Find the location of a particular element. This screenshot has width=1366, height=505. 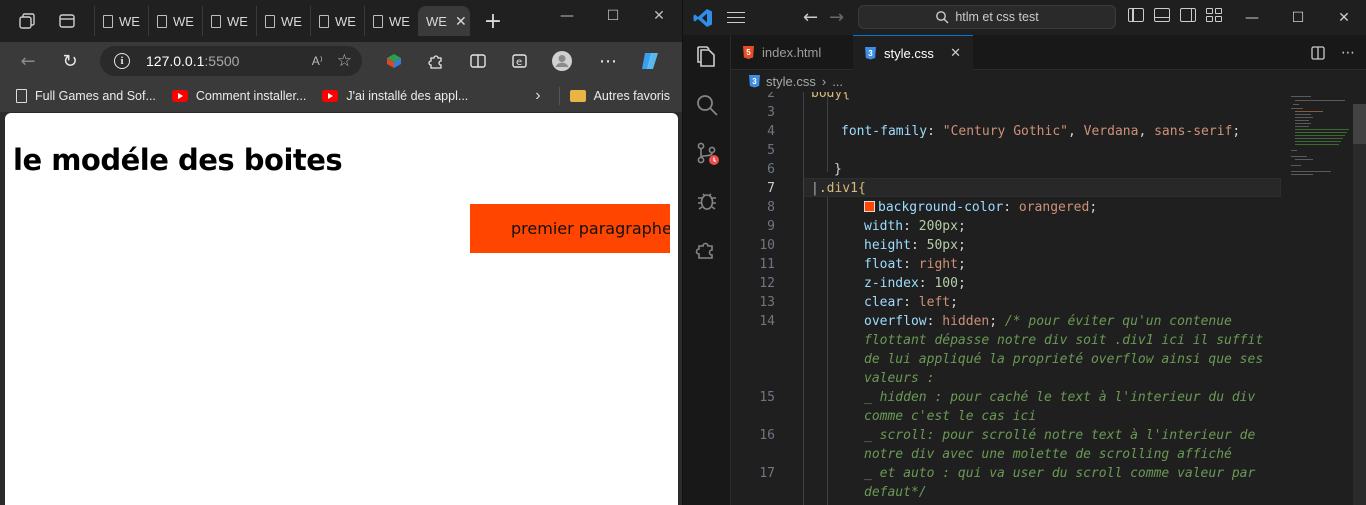

color-swatch is located at coordinates (869, 206).